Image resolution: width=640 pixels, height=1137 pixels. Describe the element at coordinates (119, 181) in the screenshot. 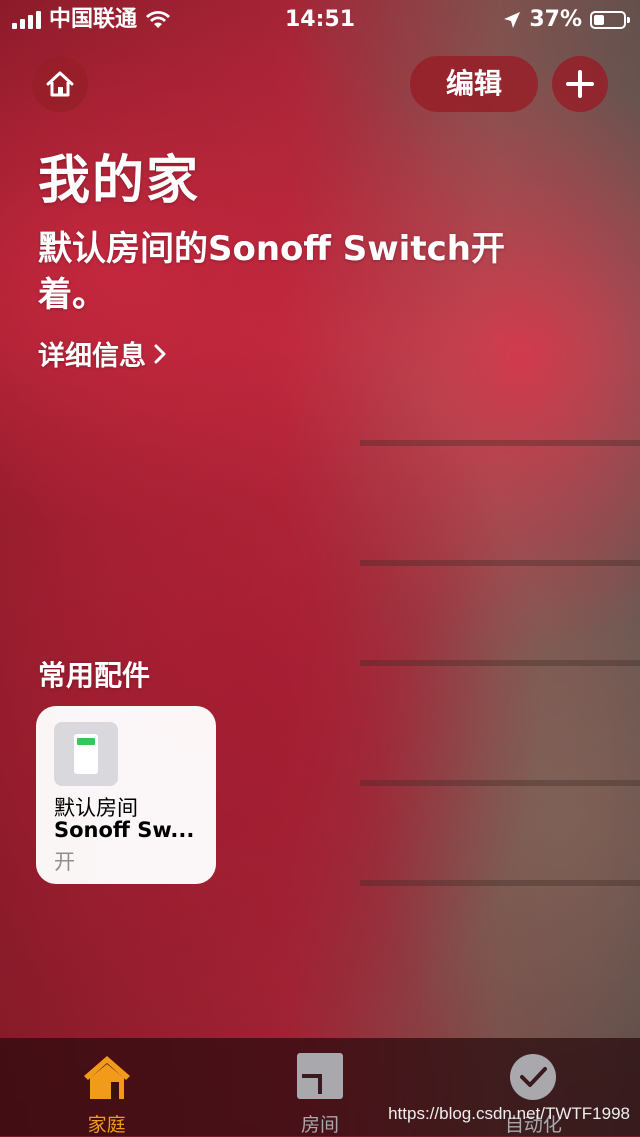

I see `page-title: 我的家` at that location.